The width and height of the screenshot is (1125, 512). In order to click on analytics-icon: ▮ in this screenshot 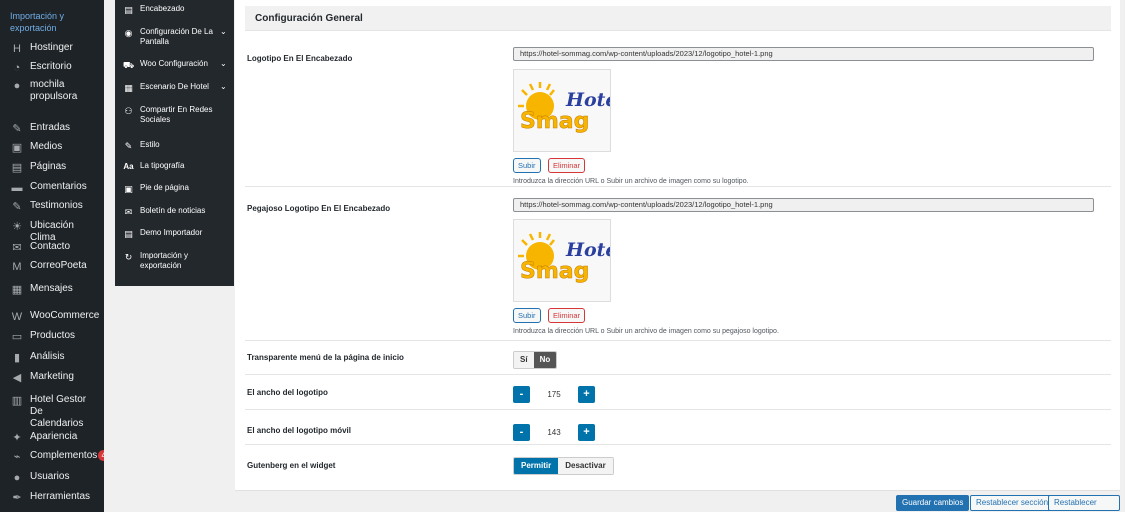, I will do `click(17, 358)`.